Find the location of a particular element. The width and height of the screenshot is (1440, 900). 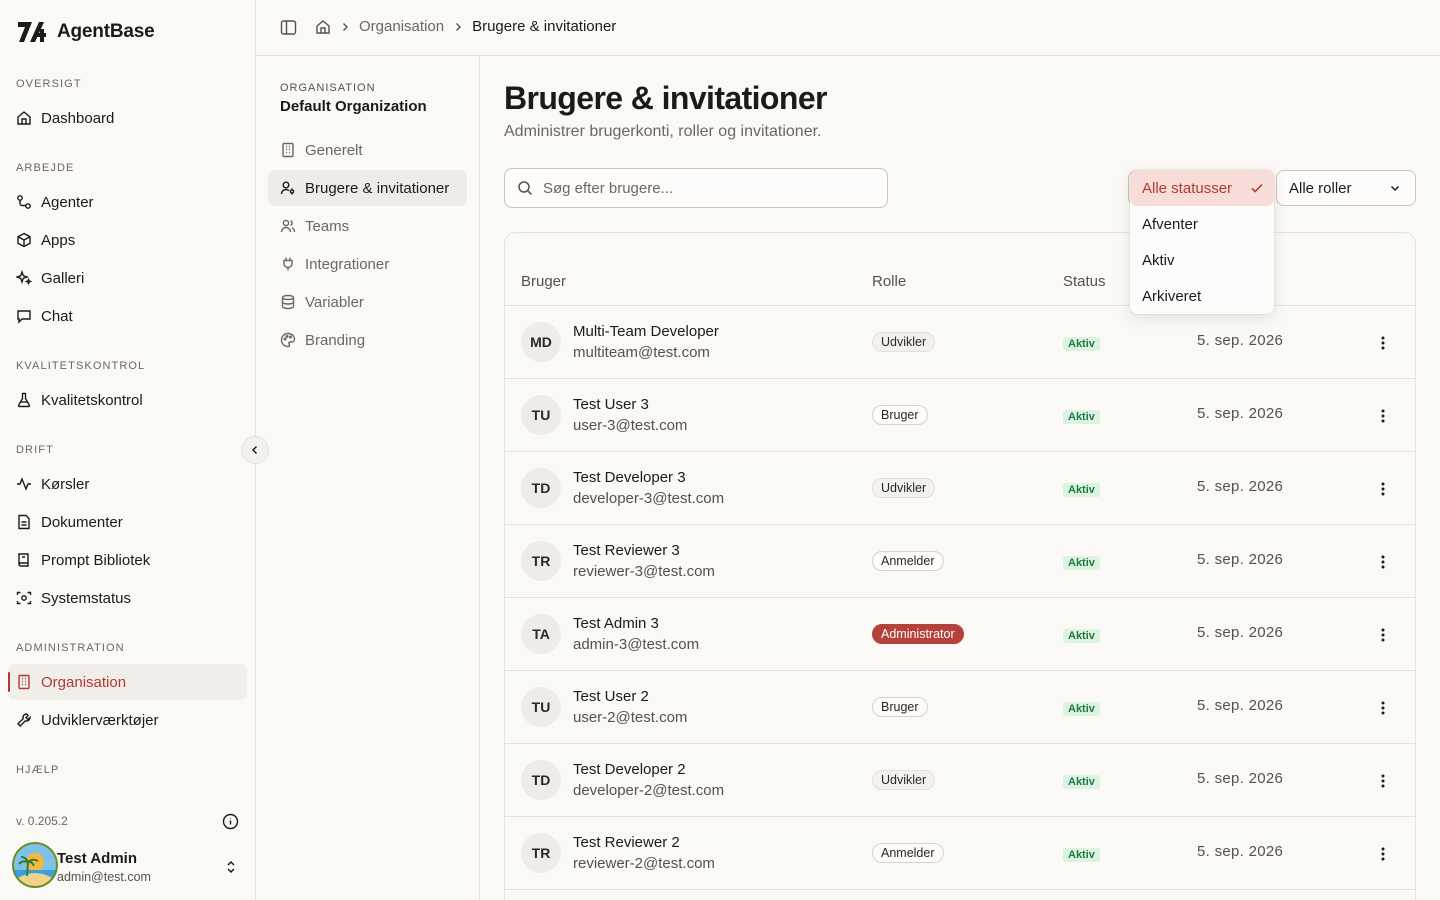

status-filter-dropdown: Alle statusser Afventer Aktiv Arkiveret is located at coordinates (1202, 242).